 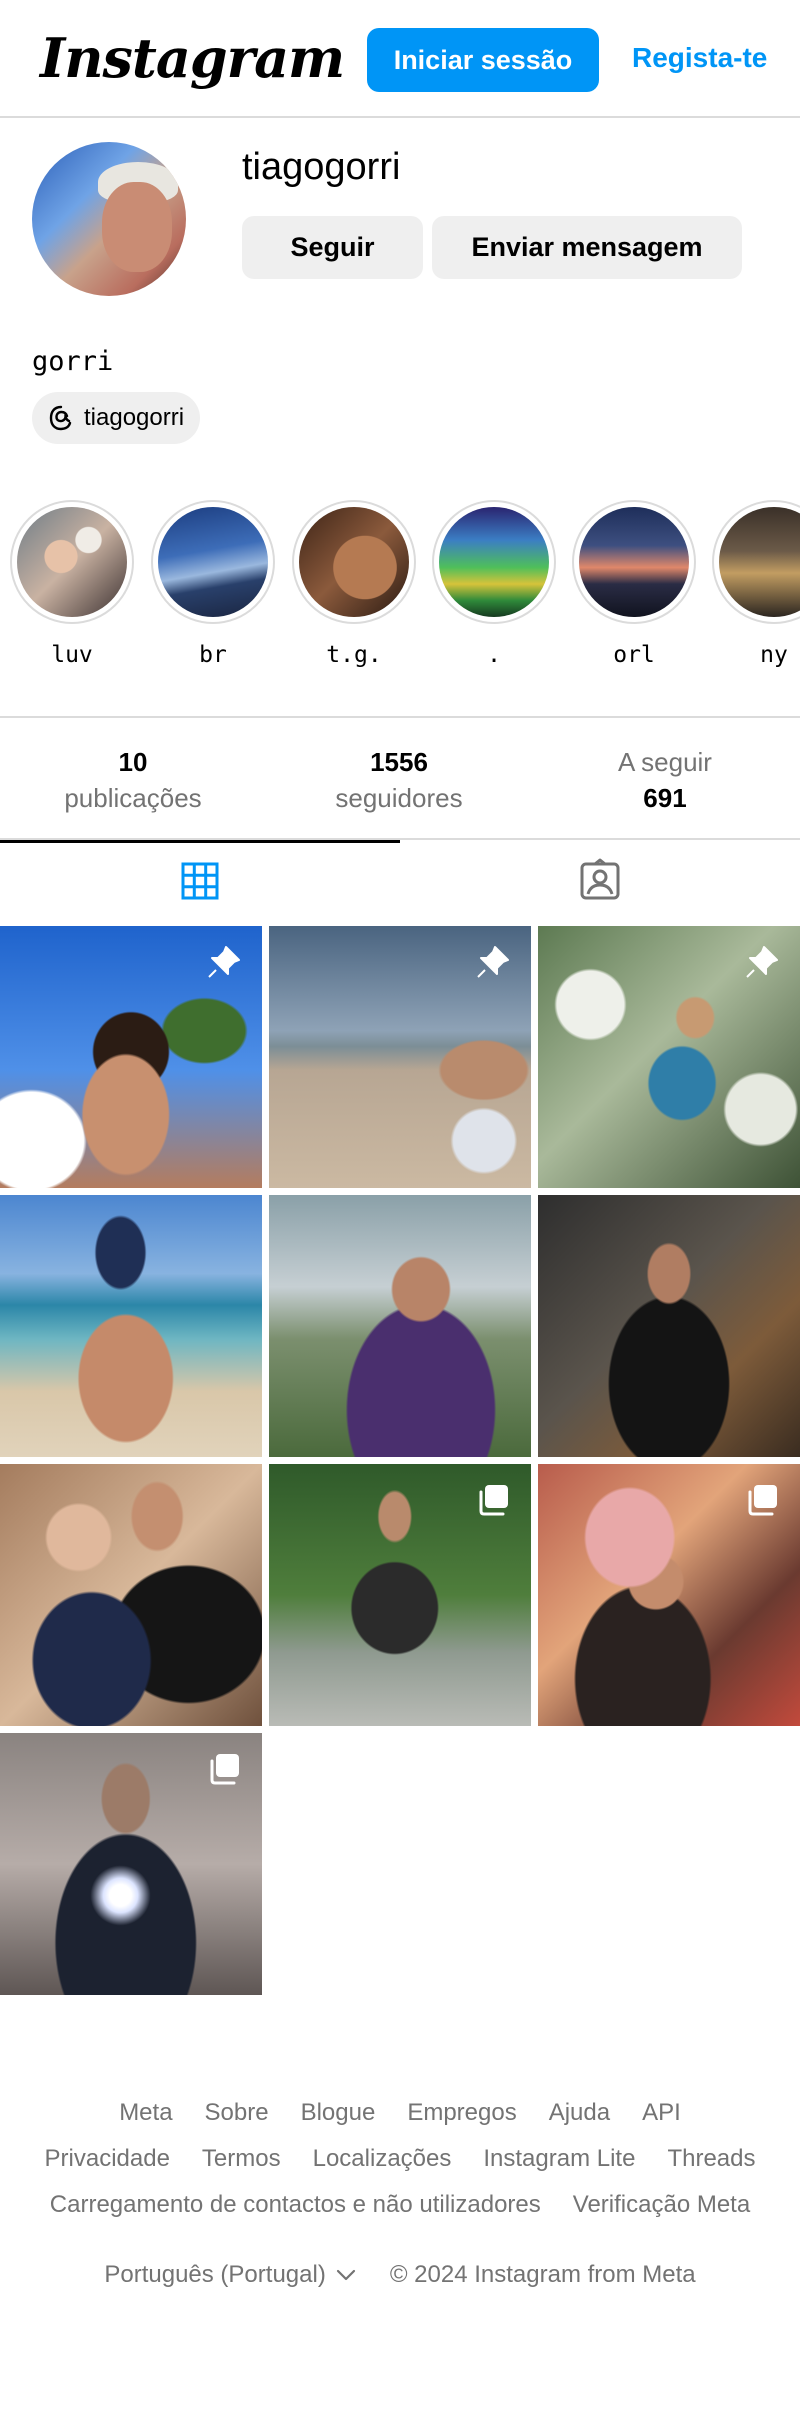 I want to click on language-label: Português (Portugal), so click(x=215, y=2274).